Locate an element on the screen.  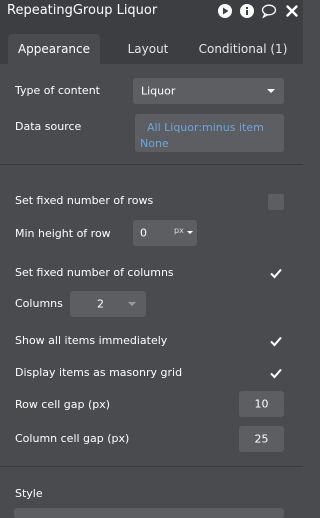
fixed-rows-label: Set fixed number of rows is located at coordinates (84, 200).